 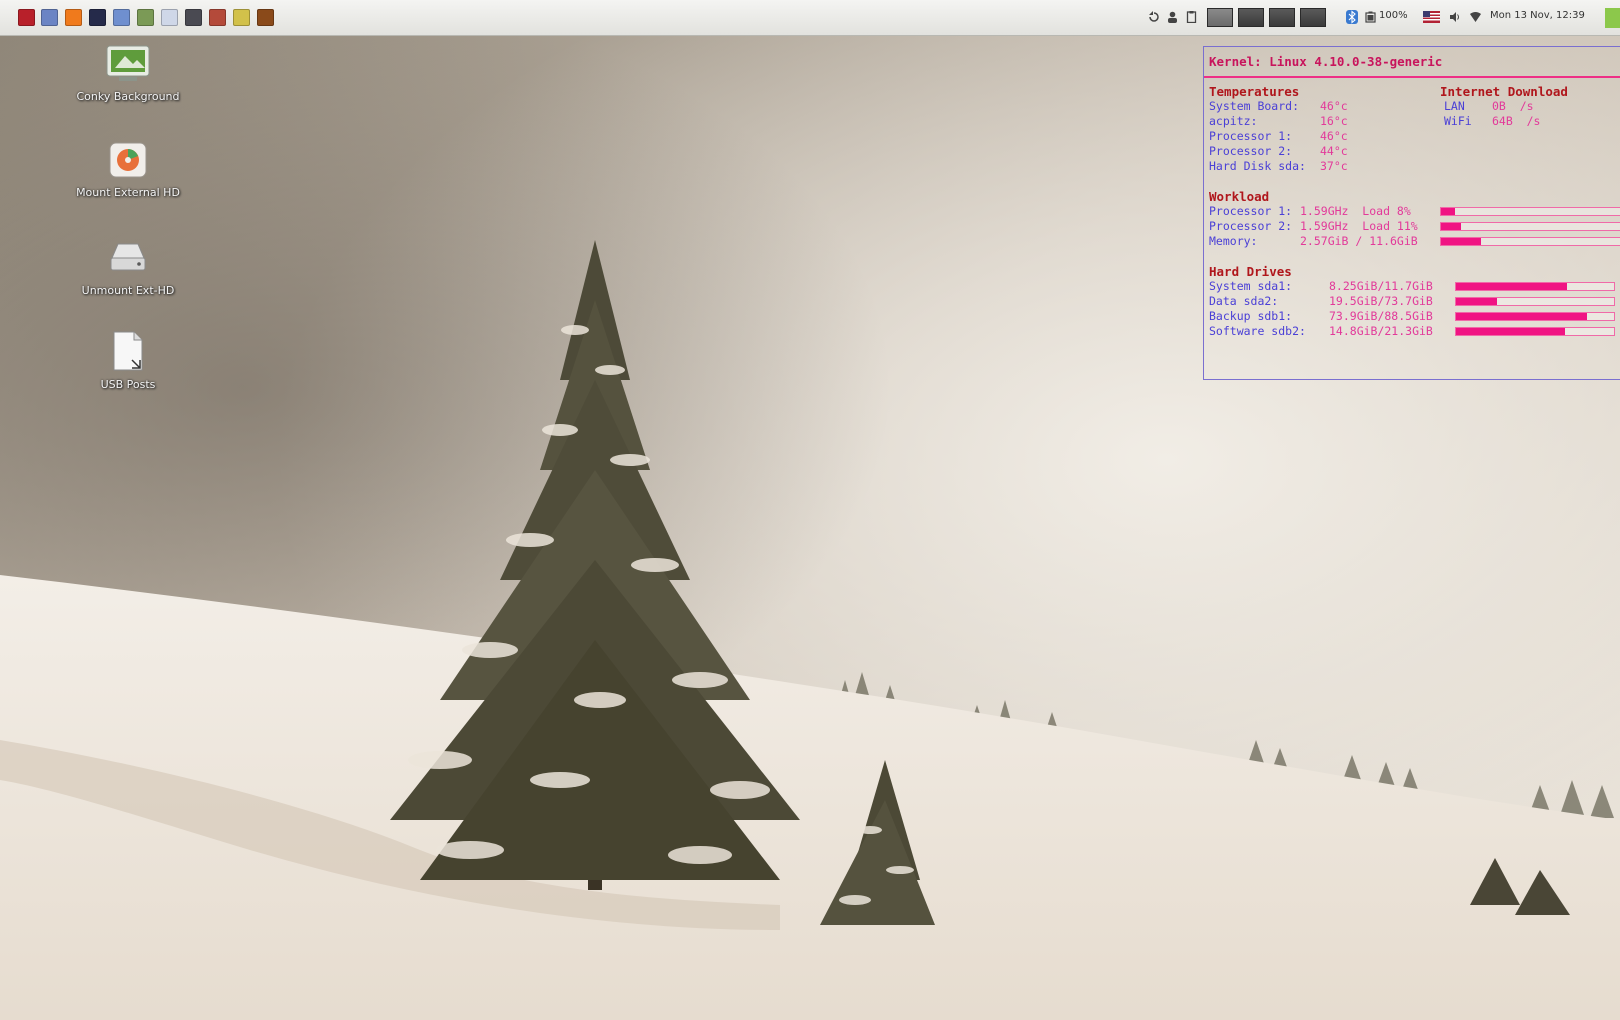 I want to click on desktop-icon-mount-external-hd: Mount External HD, so click(x=128, y=169).